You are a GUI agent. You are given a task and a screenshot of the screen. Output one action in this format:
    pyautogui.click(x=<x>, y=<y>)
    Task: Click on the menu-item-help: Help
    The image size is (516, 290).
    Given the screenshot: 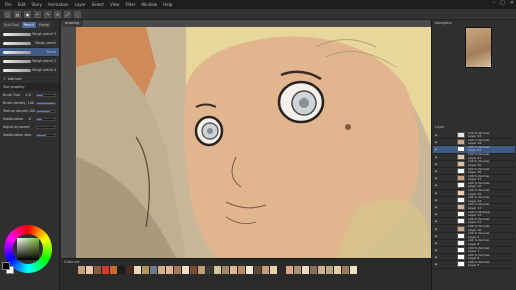 What is the action you would take?
    pyautogui.click(x=167, y=4)
    